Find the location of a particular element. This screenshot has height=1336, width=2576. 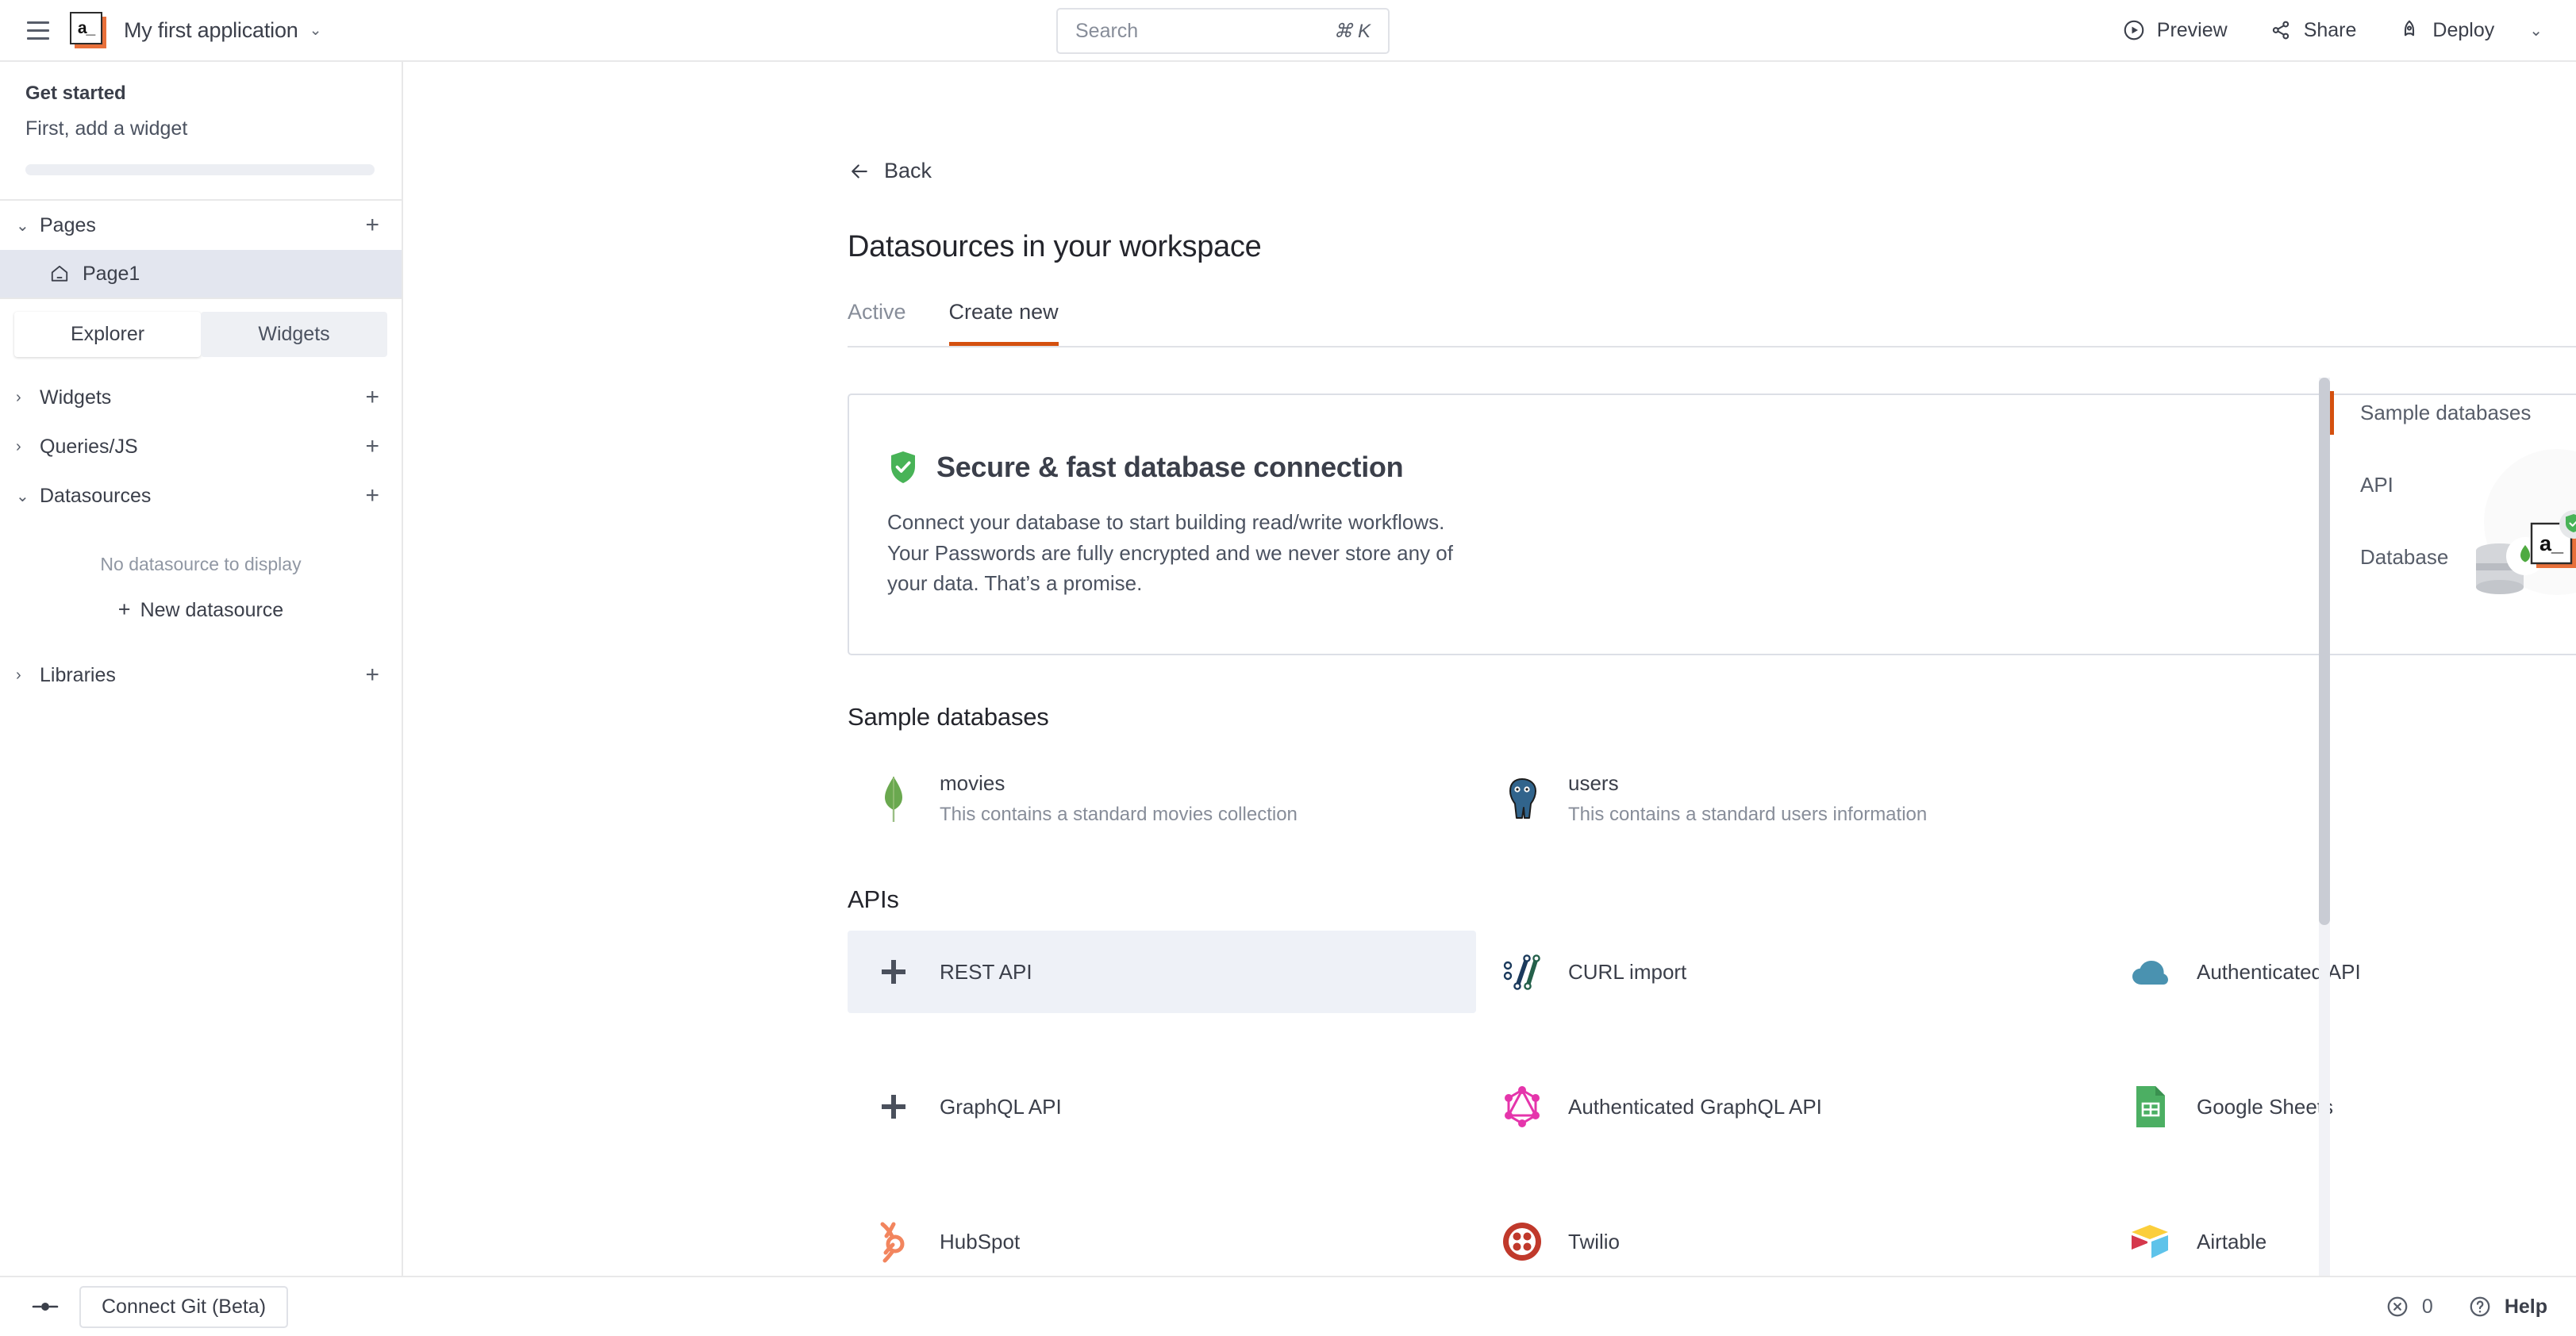

get-started-panel: Get started First, add a widget is located at coordinates (201, 131).